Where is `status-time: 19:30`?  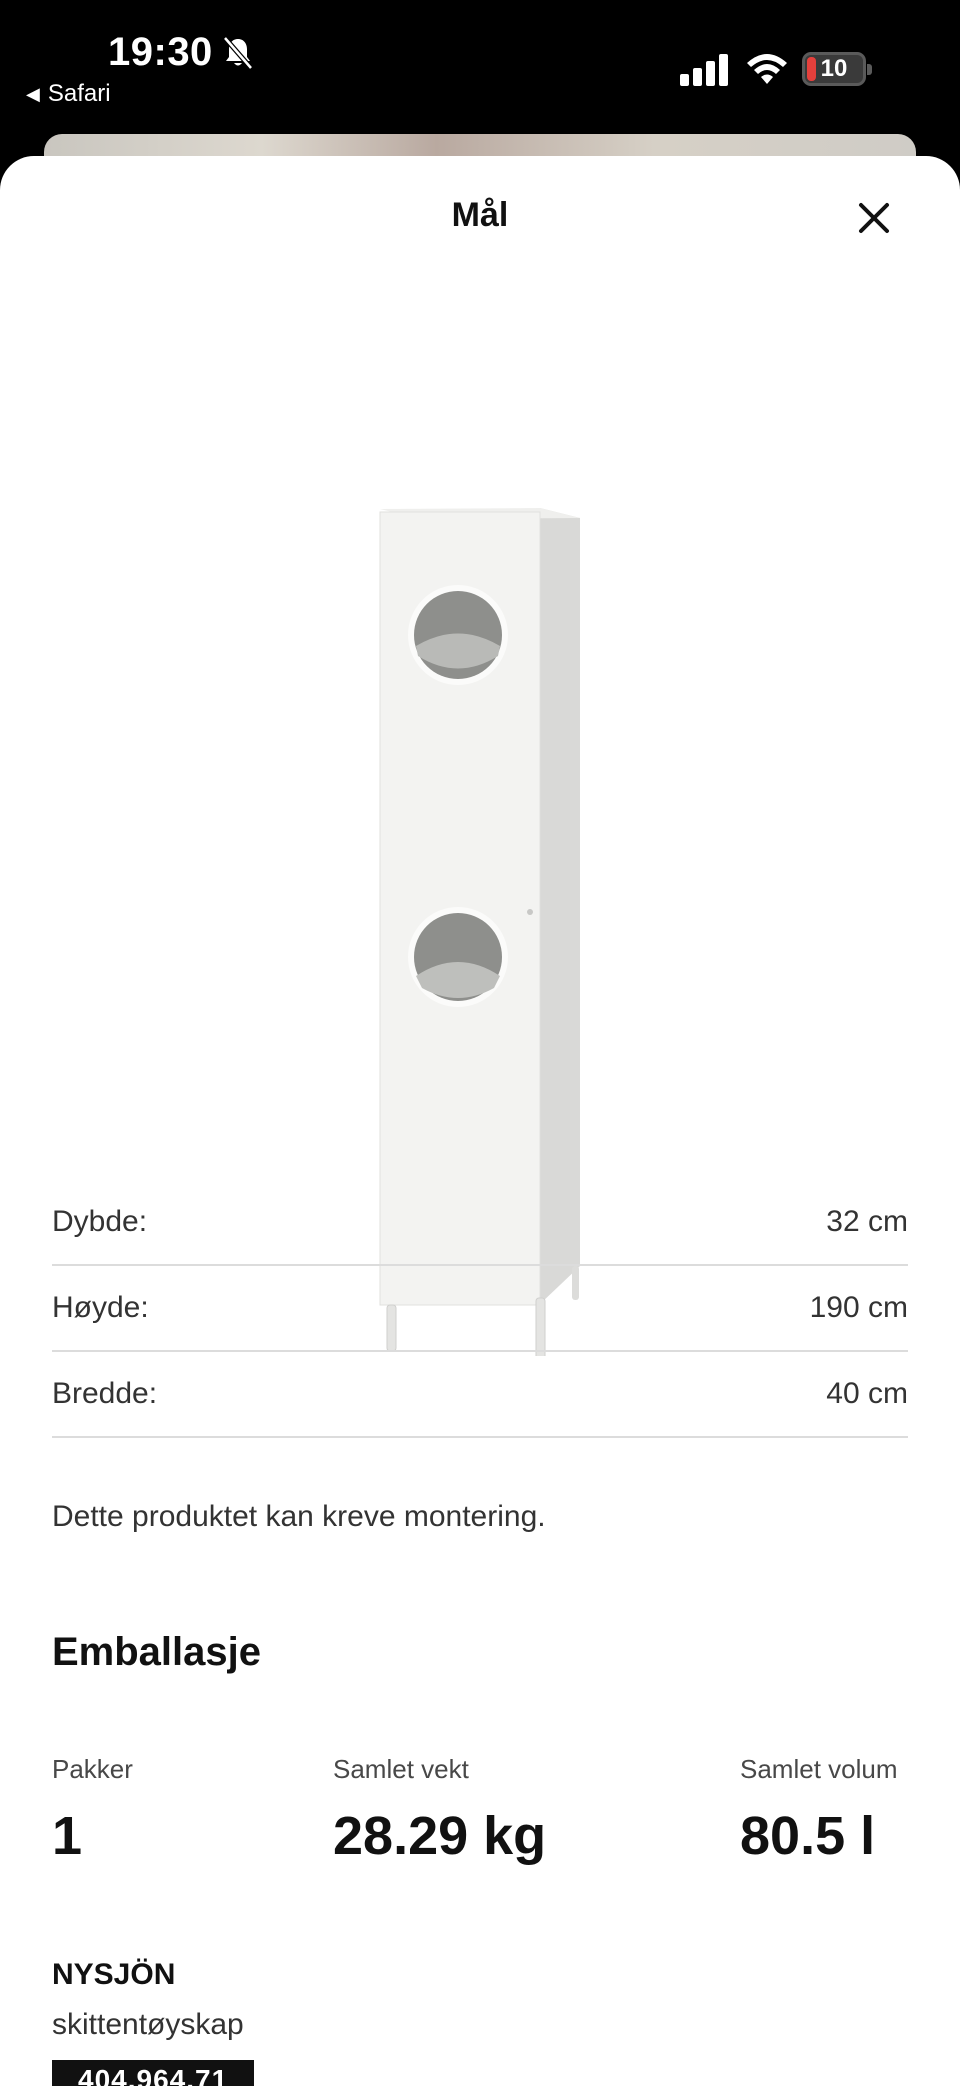
status-time: 19:30 is located at coordinates (160, 52).